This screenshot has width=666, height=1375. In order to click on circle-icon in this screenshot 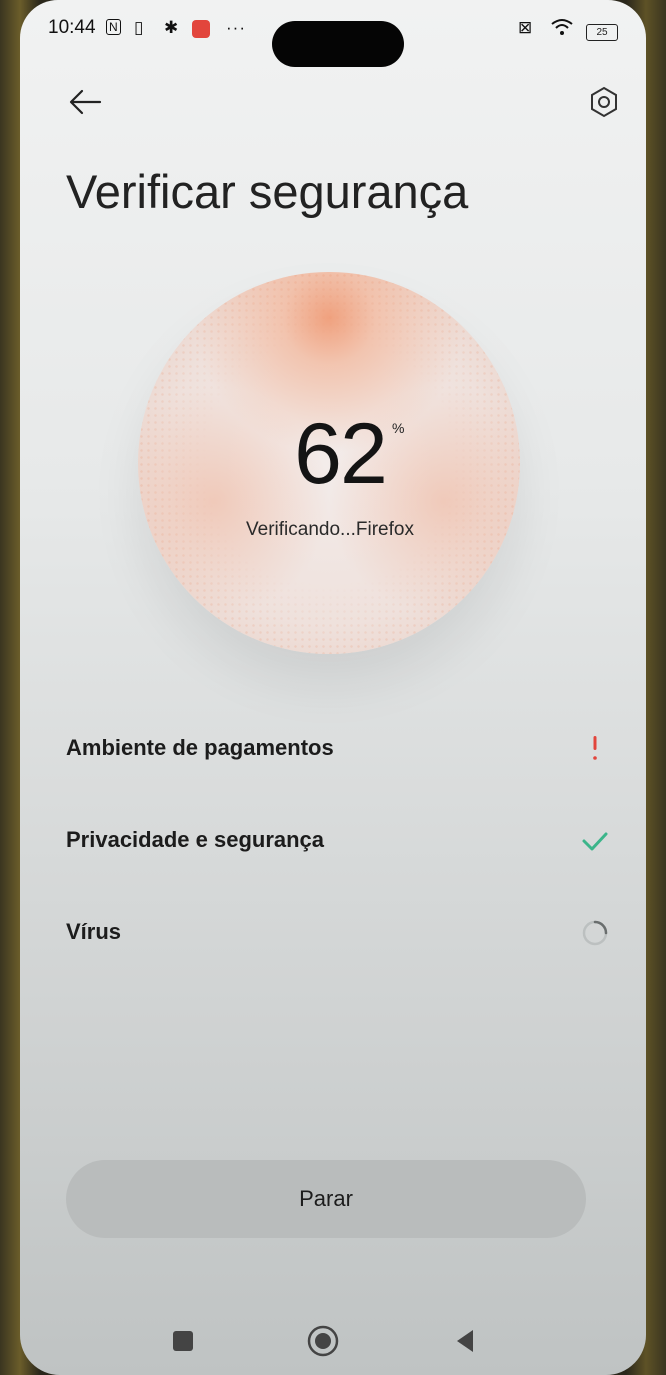, I will do `click(323, 1341)`.